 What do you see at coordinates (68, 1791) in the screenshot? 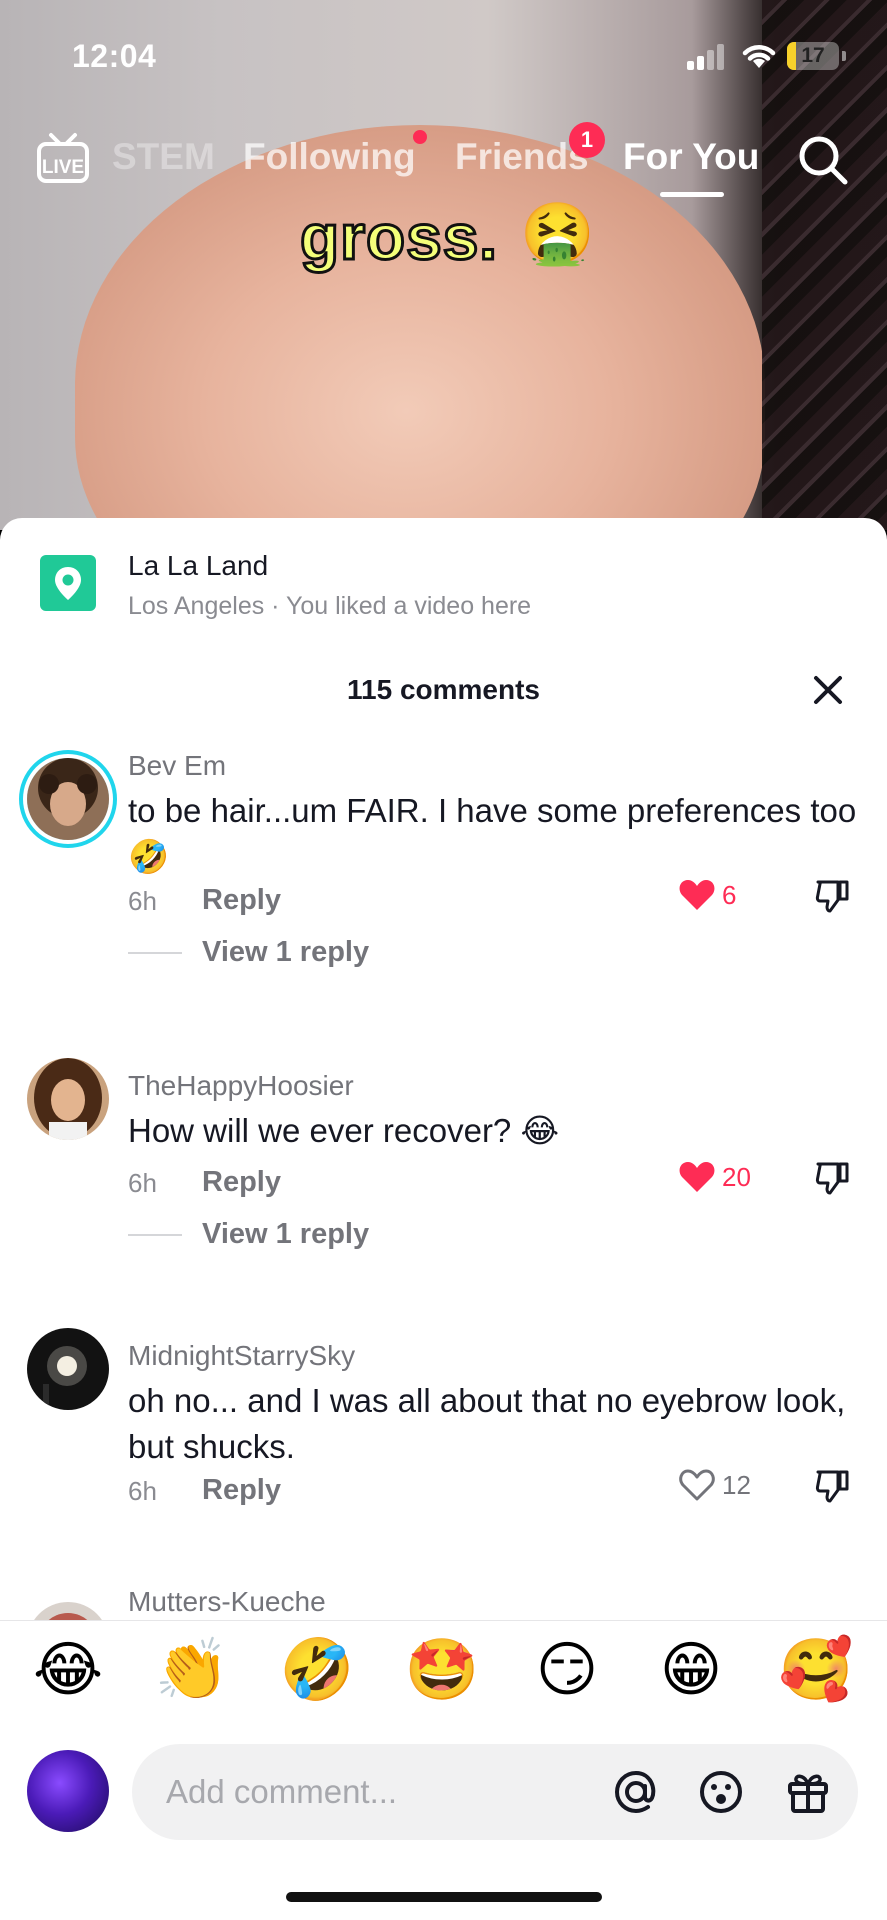
I see `my-avatar` at bounding box center [68, 1791].